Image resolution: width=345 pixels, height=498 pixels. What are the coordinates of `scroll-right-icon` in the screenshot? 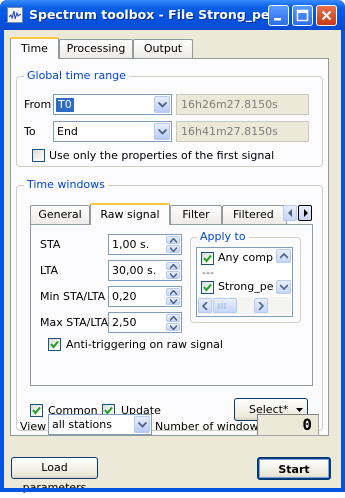 It's located at (261, 305).